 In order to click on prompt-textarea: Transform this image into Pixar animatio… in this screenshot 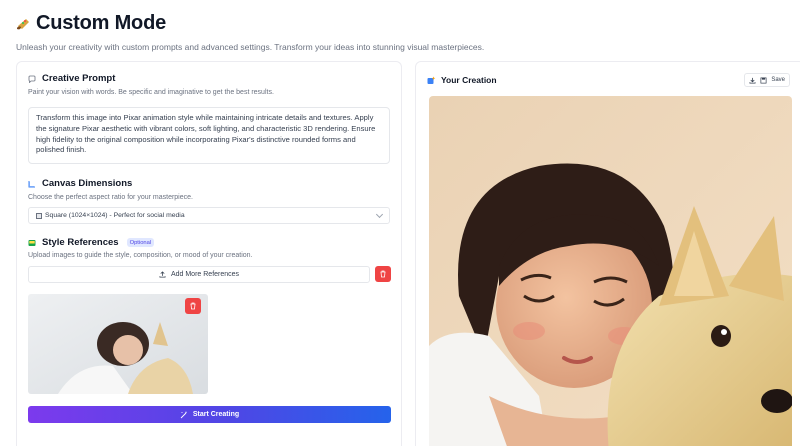, I will do `click(209, 135)`.